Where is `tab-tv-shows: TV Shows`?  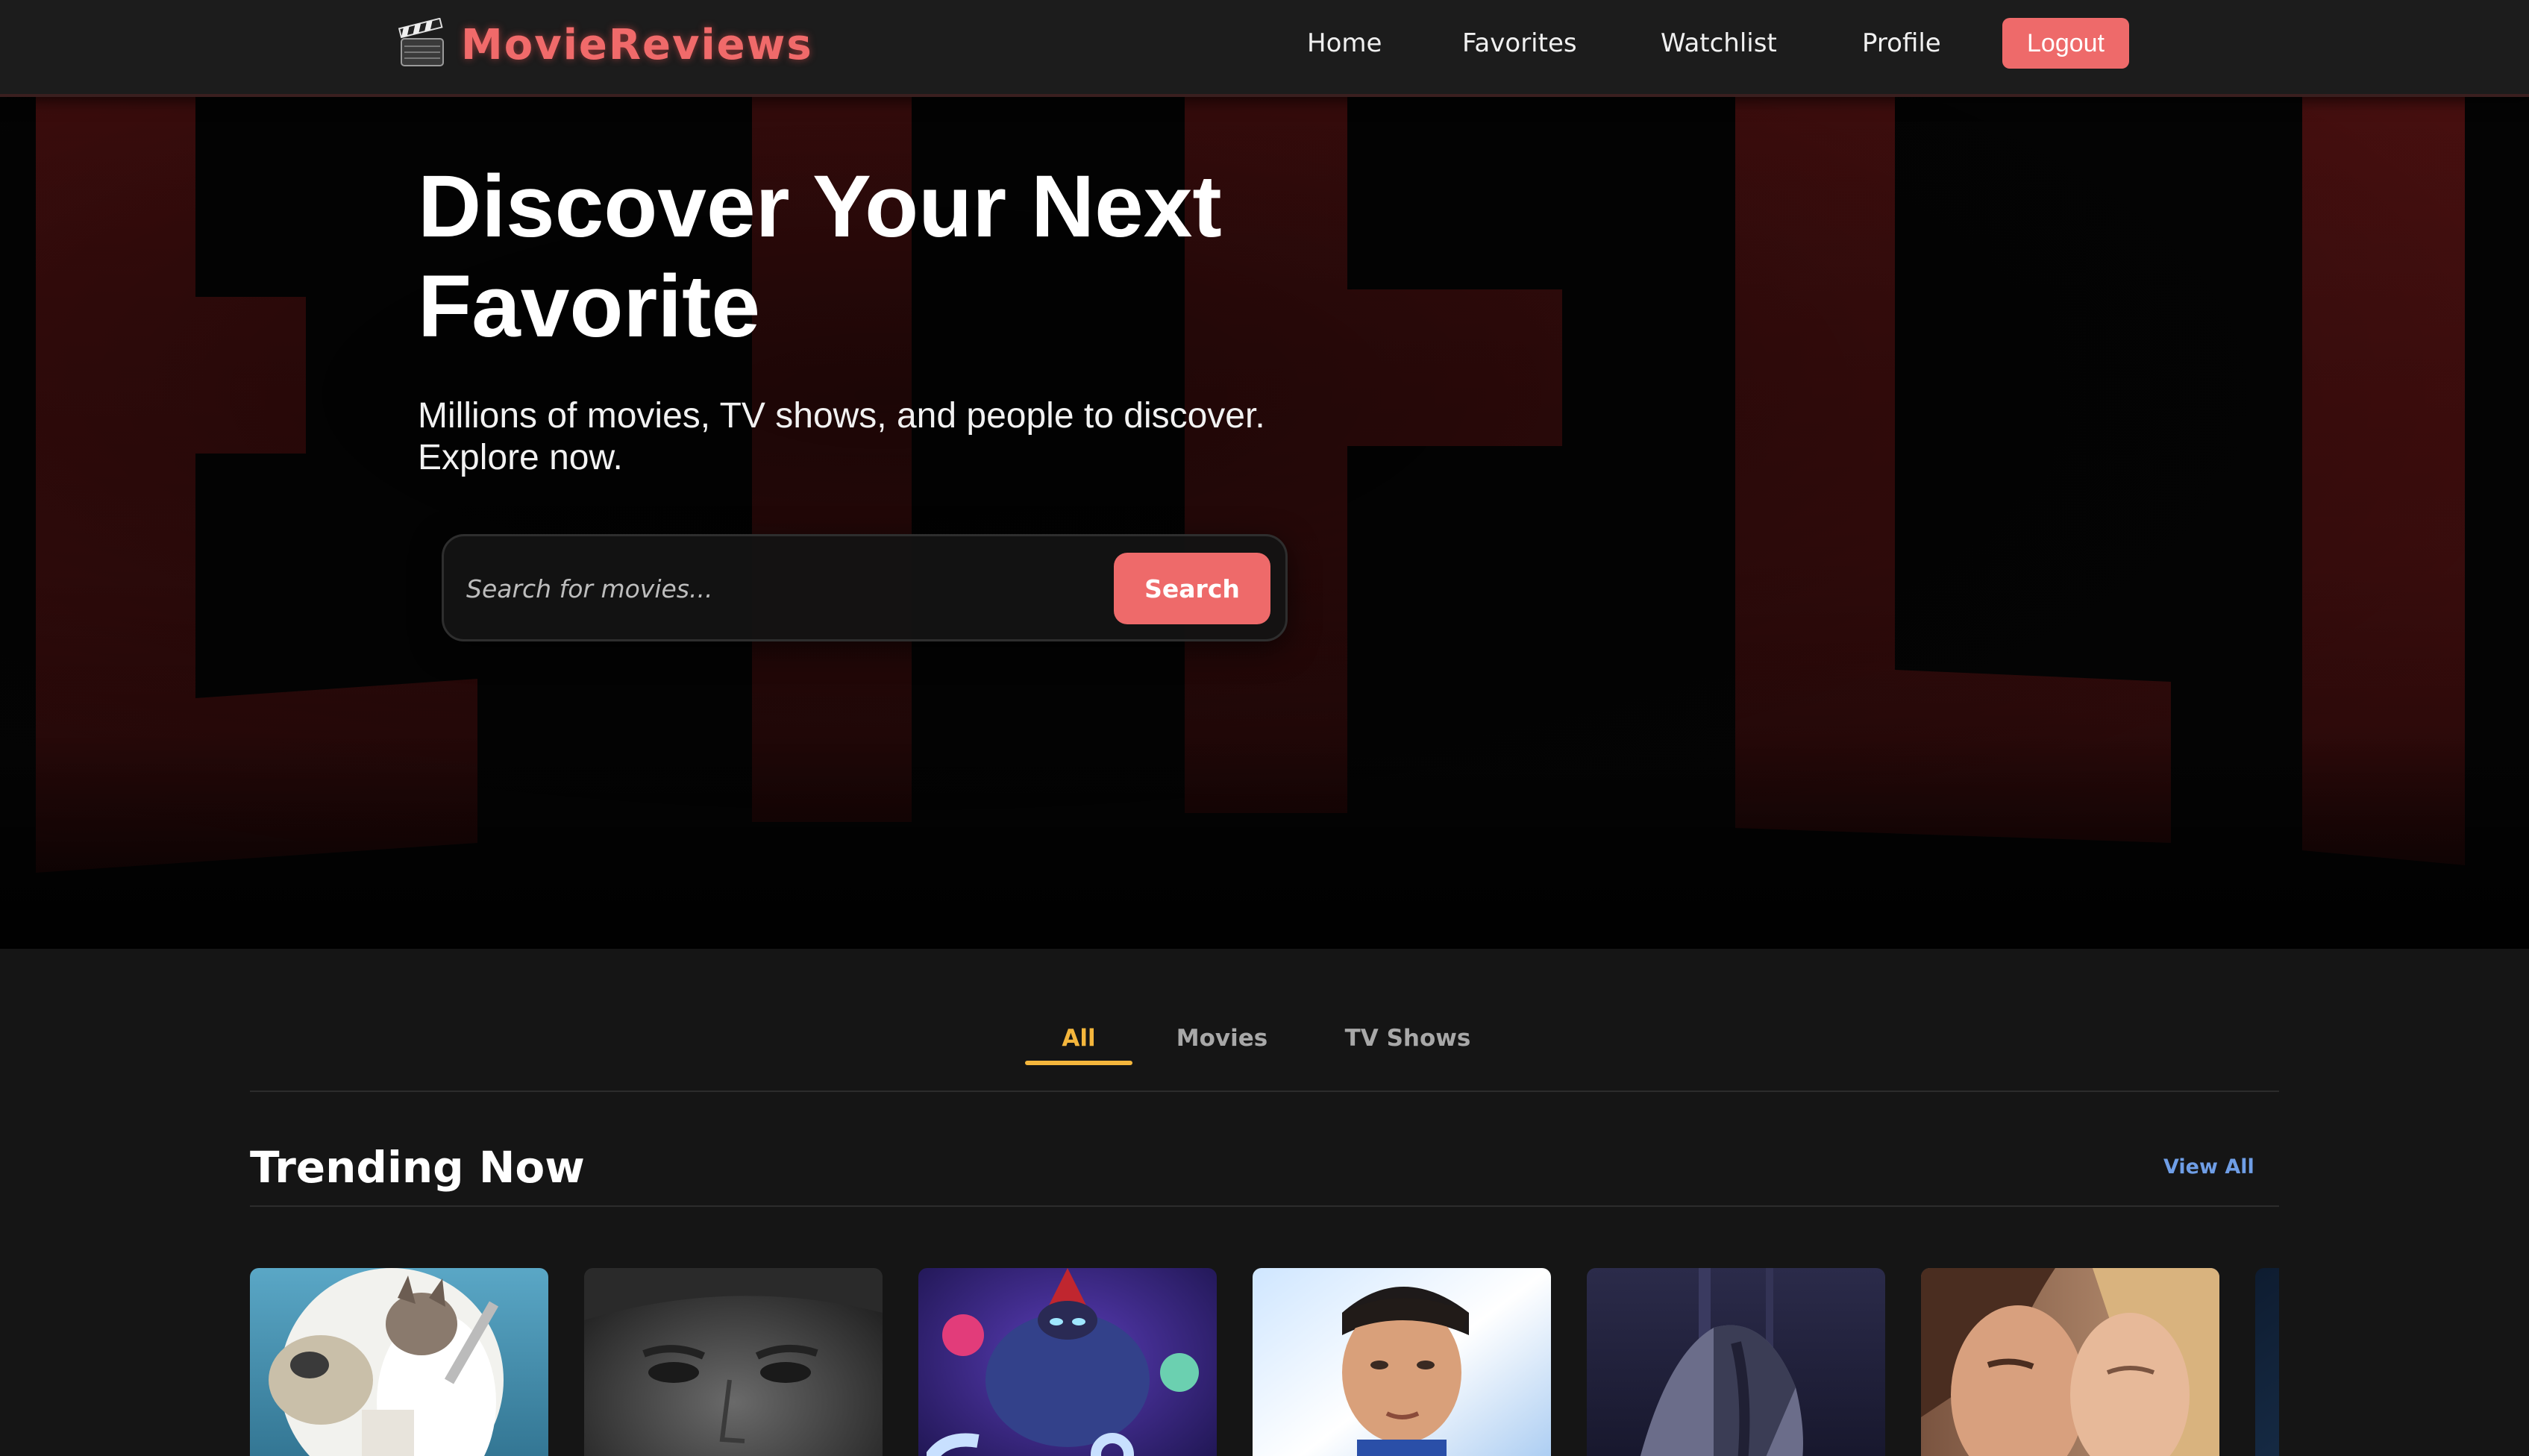 tab-tv-shows: TV Shows is located at coordinates (1407, 1038).